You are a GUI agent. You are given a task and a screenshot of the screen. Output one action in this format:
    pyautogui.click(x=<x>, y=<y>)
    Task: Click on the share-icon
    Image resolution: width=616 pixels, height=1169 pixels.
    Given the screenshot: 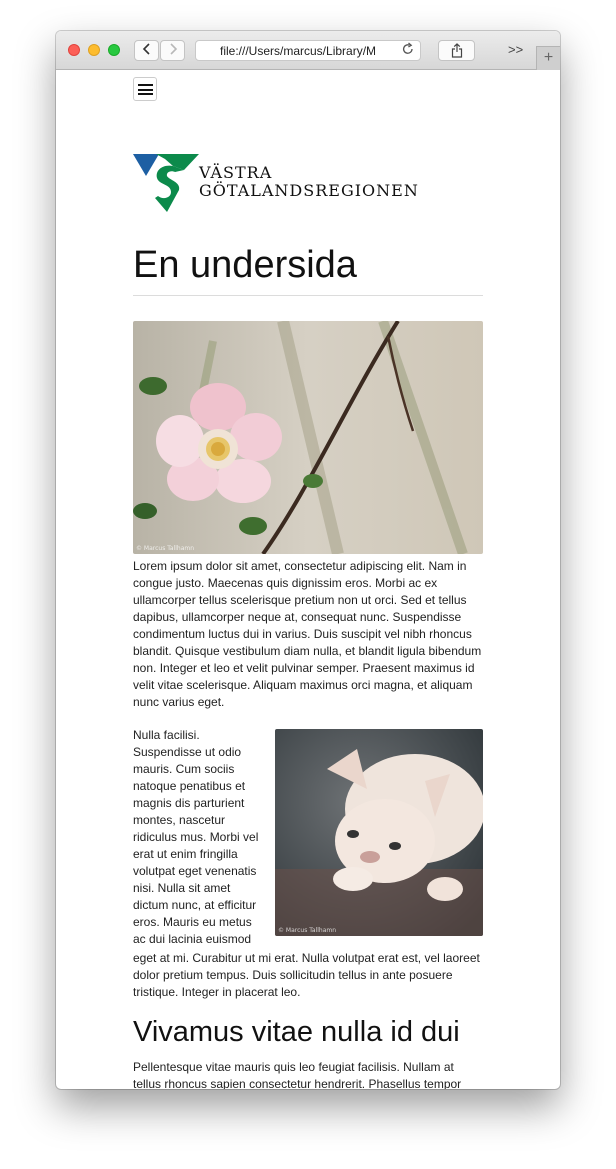 What is the action you would take?
    pyautogui.click(x=457, y=52)
    